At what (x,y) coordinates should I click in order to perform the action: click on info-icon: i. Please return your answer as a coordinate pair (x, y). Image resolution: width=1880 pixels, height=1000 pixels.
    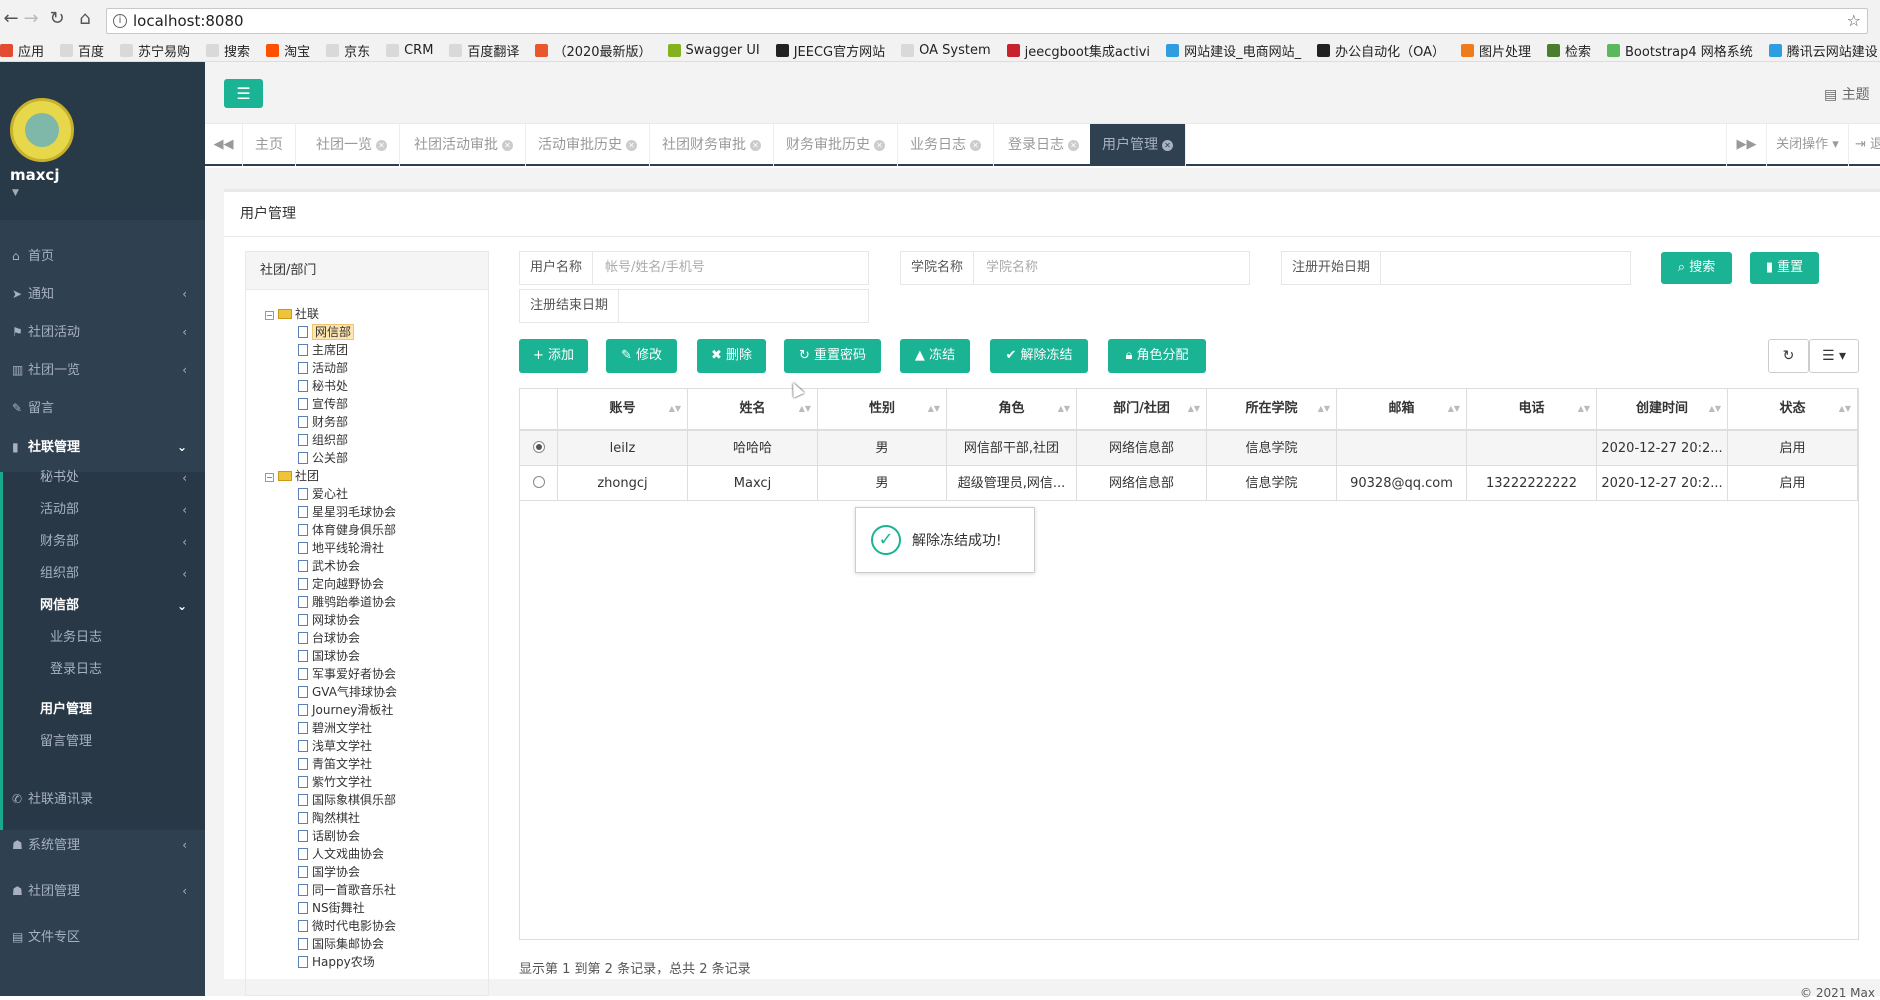
    Looking at the image, I should click on (120, 21).